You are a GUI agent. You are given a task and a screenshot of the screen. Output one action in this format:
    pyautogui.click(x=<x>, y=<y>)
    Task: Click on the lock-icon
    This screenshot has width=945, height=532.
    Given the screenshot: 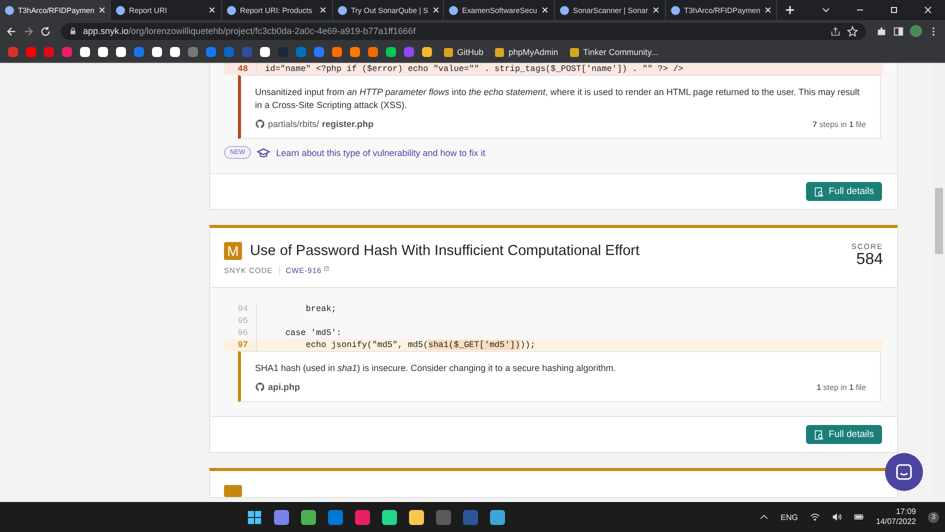 What is the action you would take?
    pyautogui.click(x=73, y=31)
    